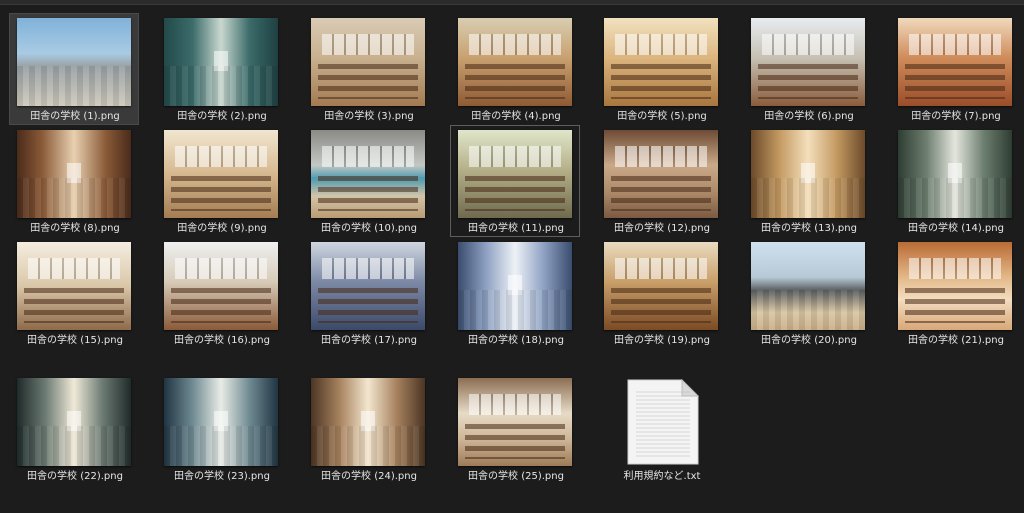 The image size is (1024, 513). I want to click on file-item: 田舎の学校 (9).png, so click(221, 181).